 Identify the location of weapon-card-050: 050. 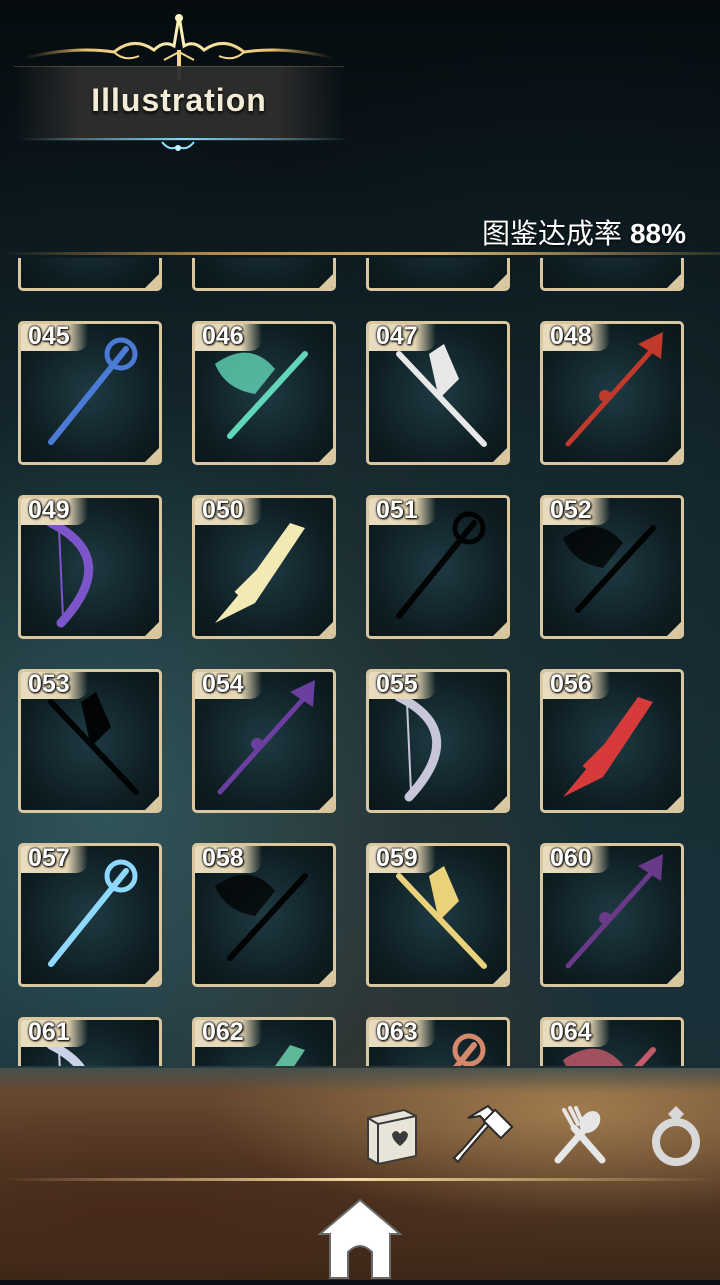
(264, 567).